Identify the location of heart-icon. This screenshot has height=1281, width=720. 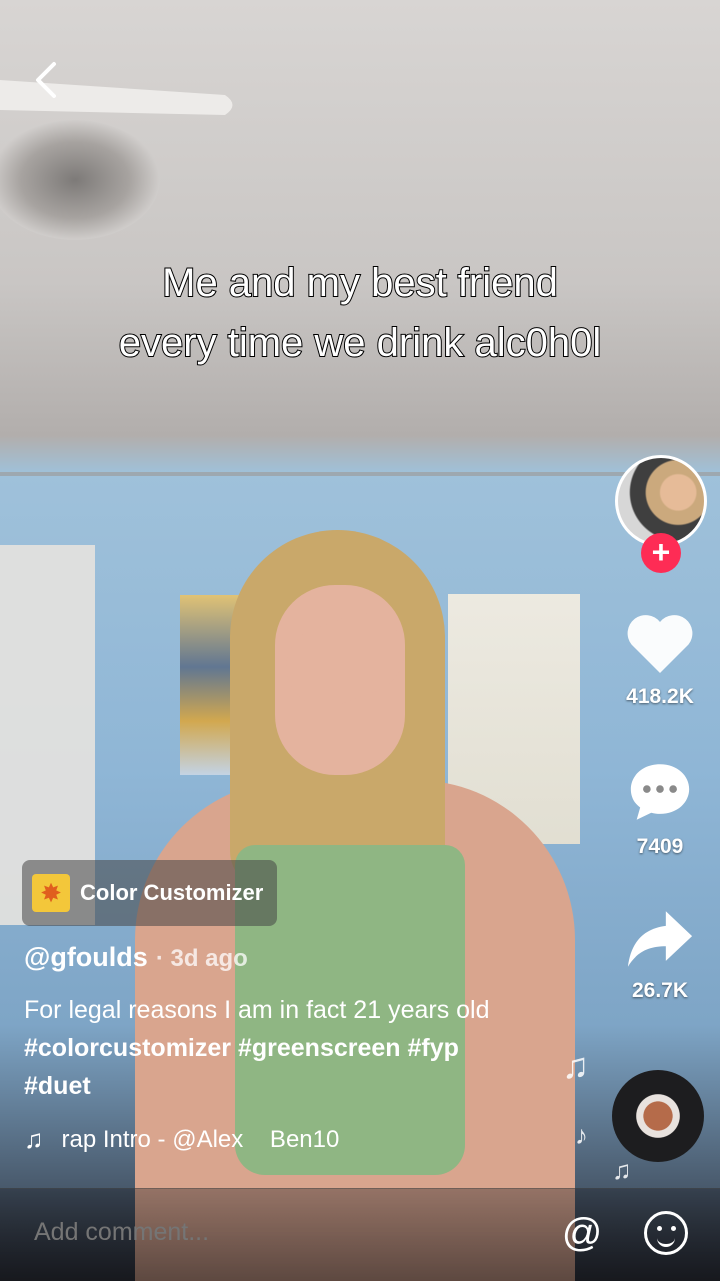
(660, 644).